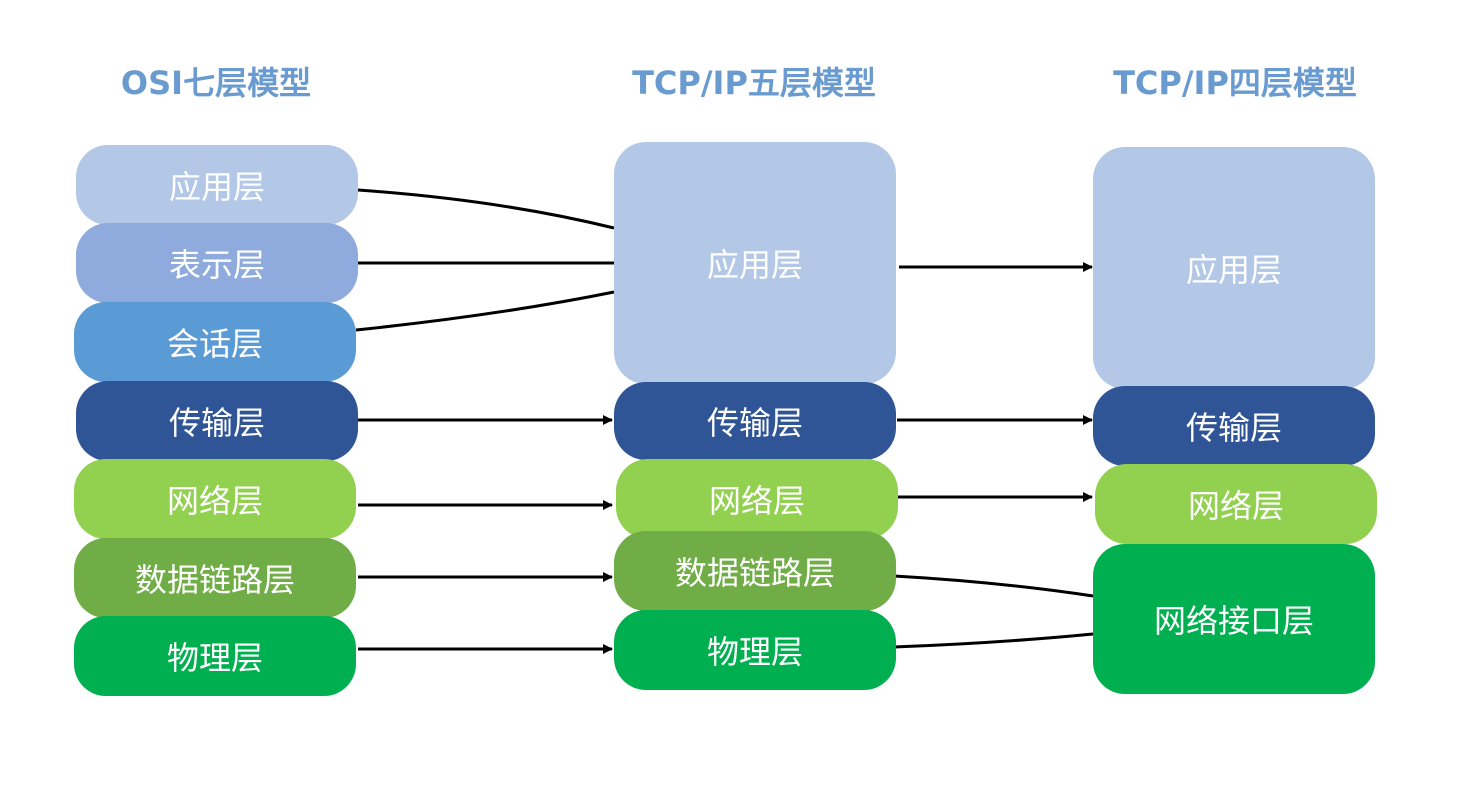  Describe the element at coordinates (485, 311) in the screenshot. I see `connector-osi-session-to-five-application` at that location.